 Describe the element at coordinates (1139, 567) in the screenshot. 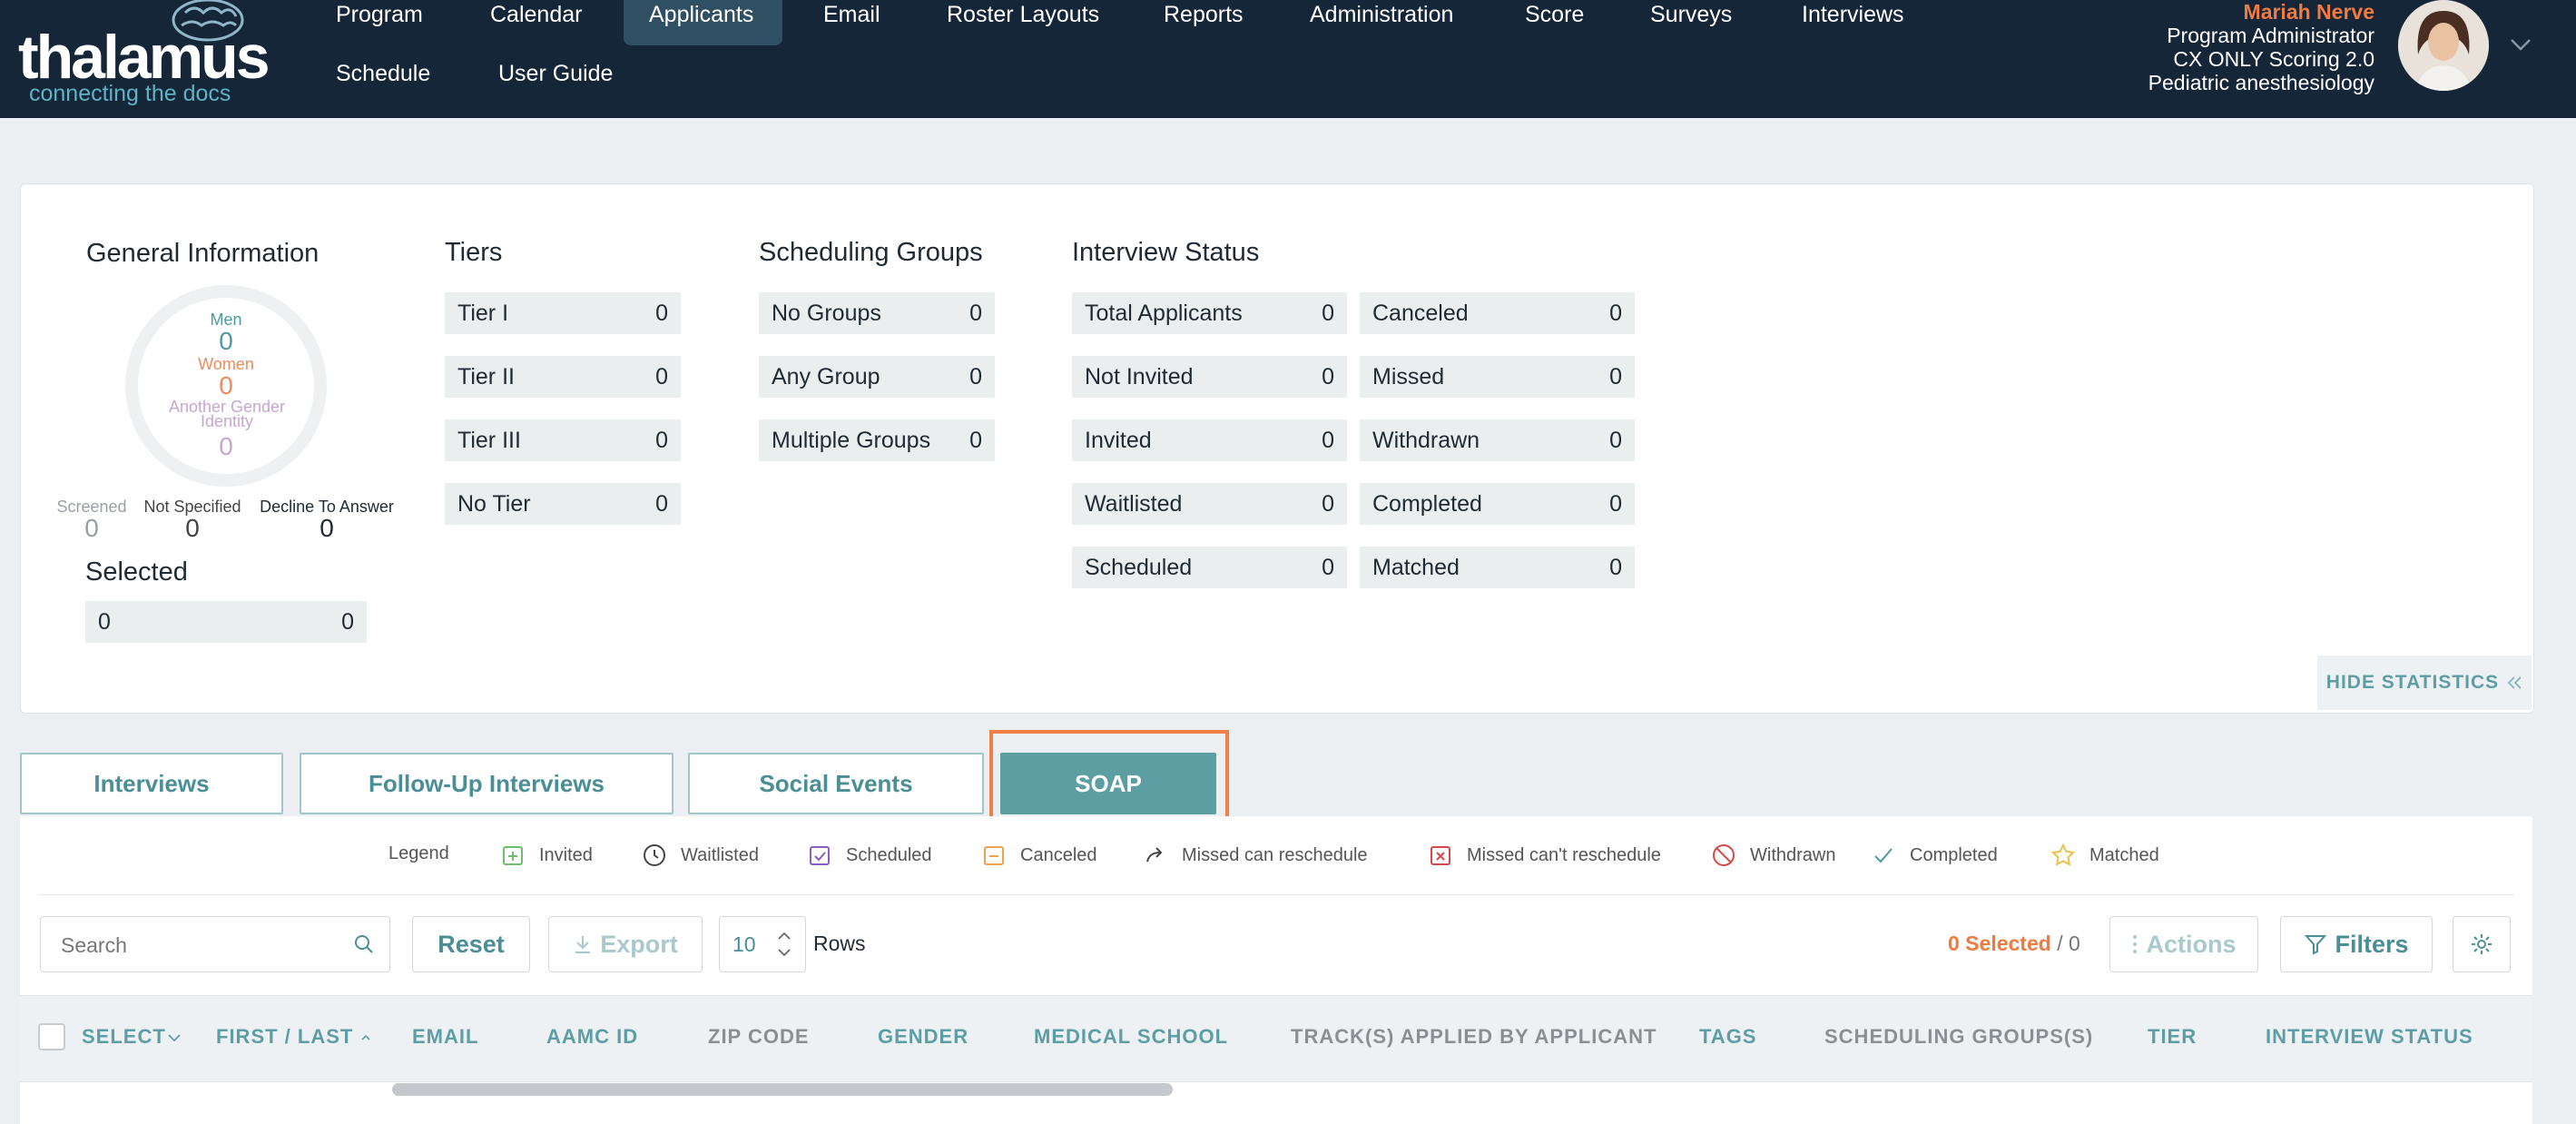

I see `status-label: Scheduled` at that location.